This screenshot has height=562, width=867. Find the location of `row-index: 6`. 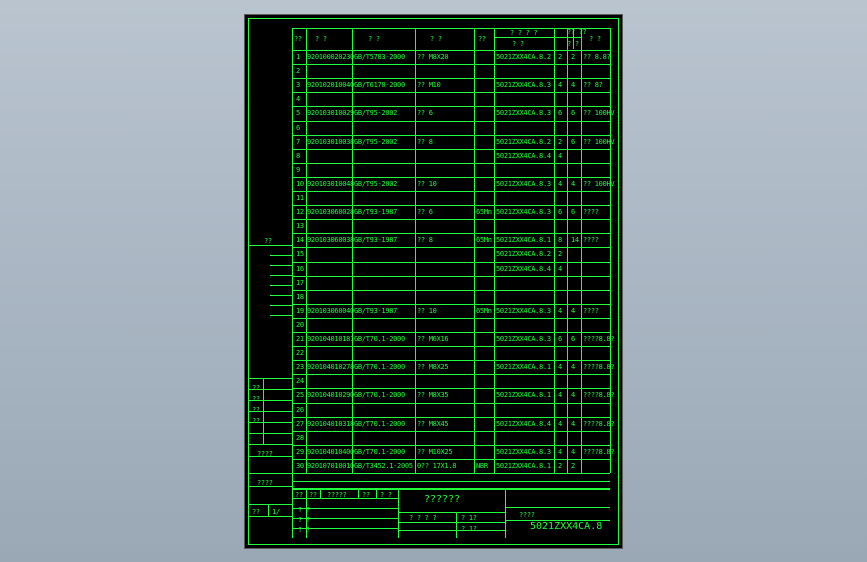

row-index: 6 is located at coordinates (298, 128).